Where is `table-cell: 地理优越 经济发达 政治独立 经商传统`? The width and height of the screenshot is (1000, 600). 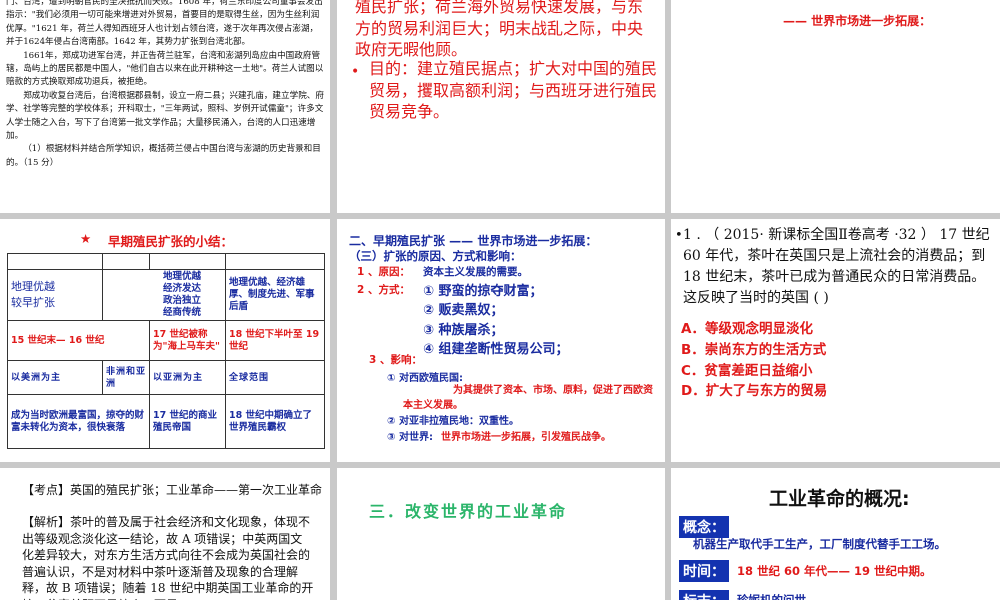
table-cell: 地理优越 经济发达 政治独立 经商传统 is located at coordinates (164, 295).